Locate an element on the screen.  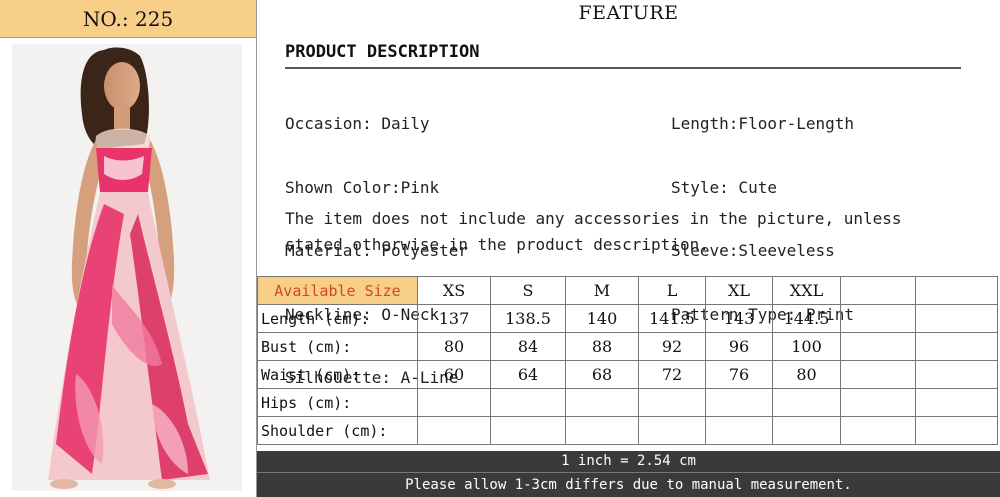
product-number: NO.: 225 is located at coordinates (128, 18).